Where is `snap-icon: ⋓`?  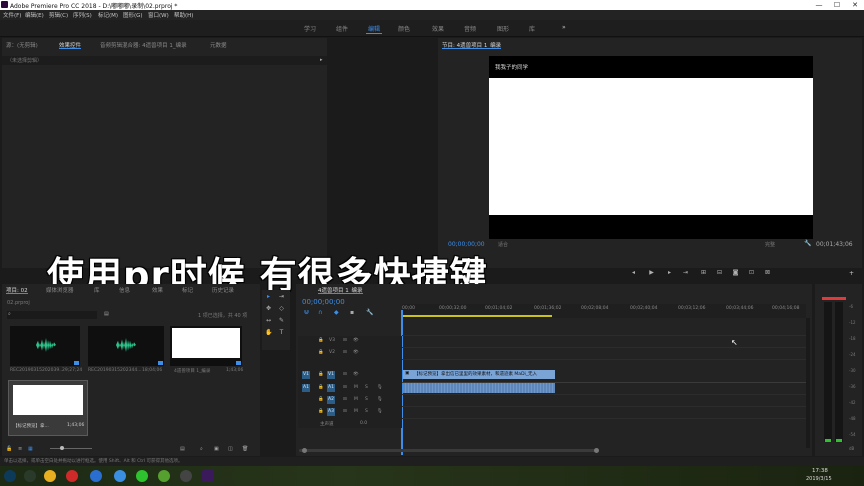 snap-icon: ⋓ is located at coordinates (306, 312).